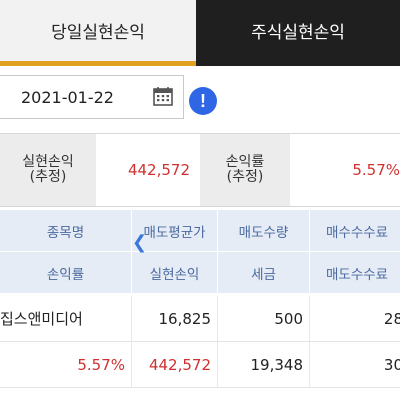  Describe the element at coordinates (264, 364) in the screenshot. I see `tax: 19,348` at that location.